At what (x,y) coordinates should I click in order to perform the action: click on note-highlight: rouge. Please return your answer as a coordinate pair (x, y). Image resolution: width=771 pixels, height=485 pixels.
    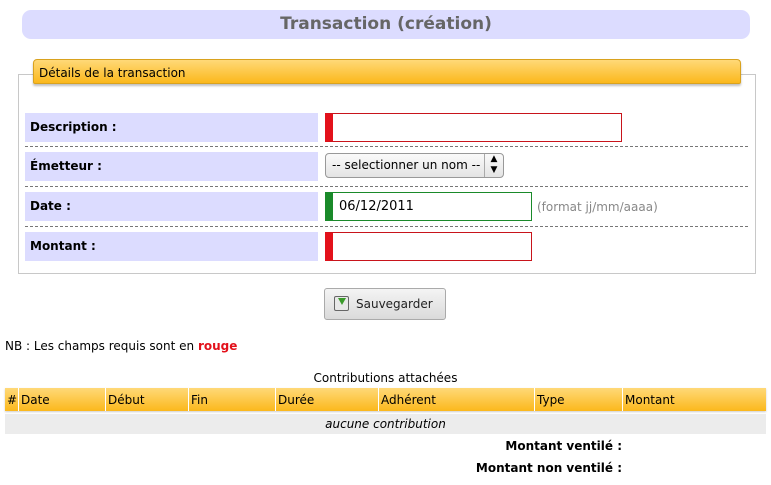
    Looking at the image, I should click on (217, 346).